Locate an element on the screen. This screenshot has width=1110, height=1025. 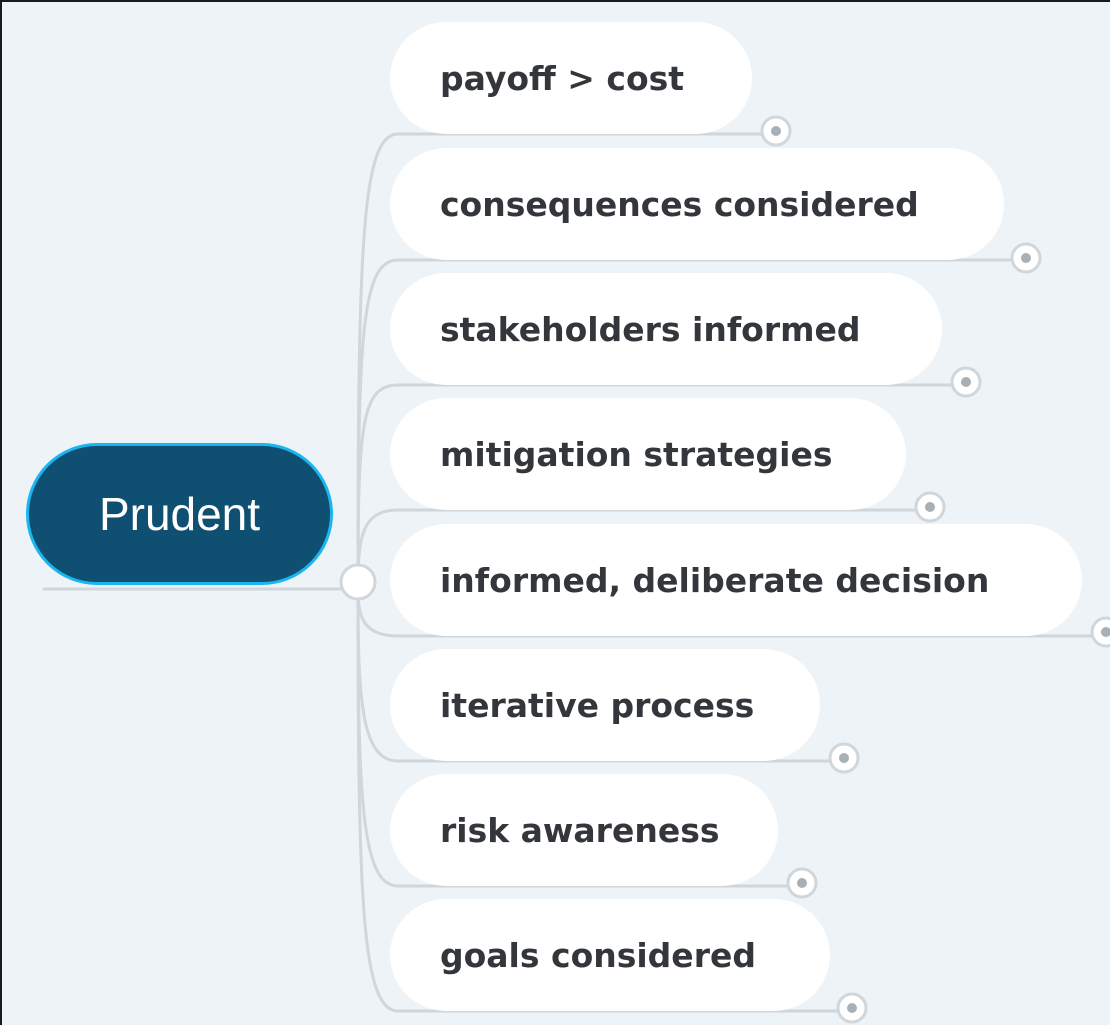
topic-label: goals considered is located at coordinates (598, 955).